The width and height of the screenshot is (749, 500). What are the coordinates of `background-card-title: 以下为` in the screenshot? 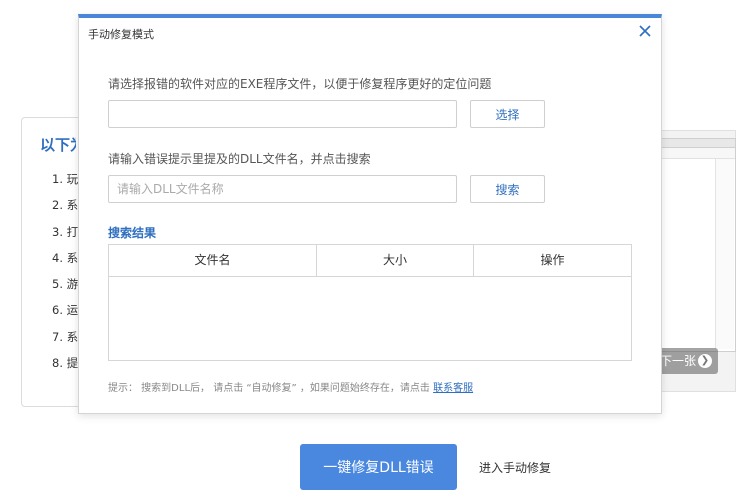 It's located at (58, 145).